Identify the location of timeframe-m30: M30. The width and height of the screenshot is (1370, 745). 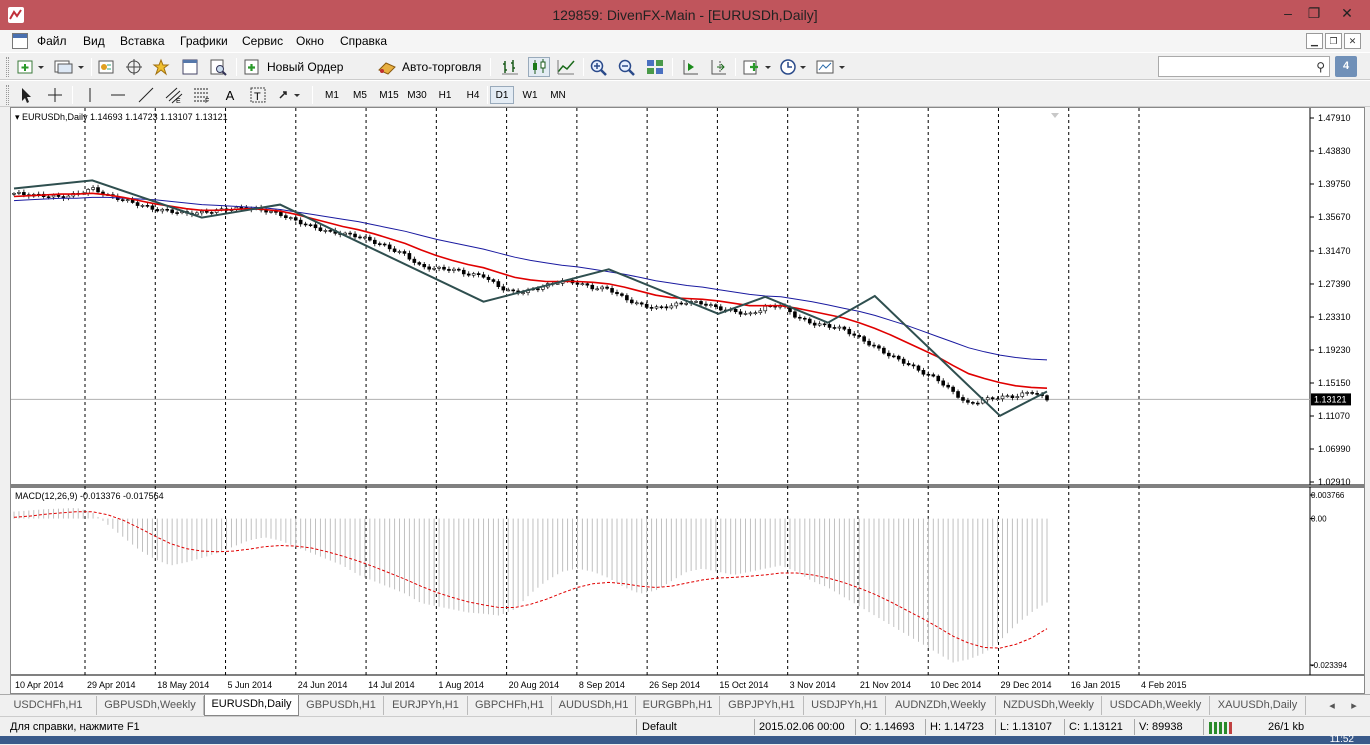
(417, 95).